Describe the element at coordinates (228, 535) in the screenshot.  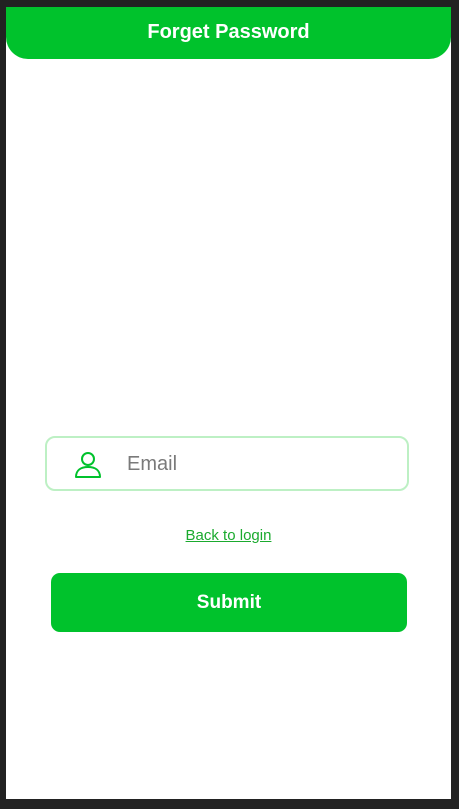
I see `back-to-login-link: Back to login` at that location.